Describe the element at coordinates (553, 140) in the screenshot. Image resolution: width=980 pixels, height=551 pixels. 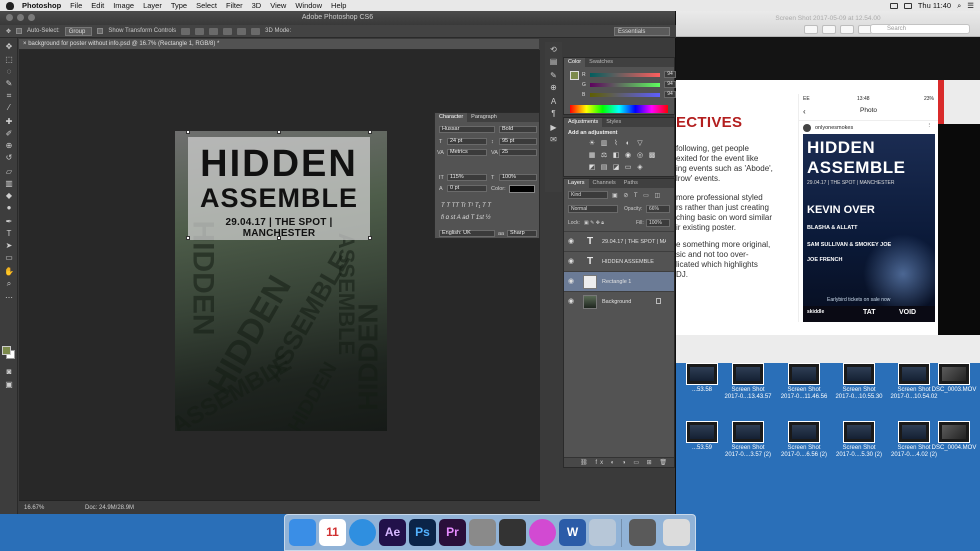
I see `notes-panel-icon: ✉` at that location.